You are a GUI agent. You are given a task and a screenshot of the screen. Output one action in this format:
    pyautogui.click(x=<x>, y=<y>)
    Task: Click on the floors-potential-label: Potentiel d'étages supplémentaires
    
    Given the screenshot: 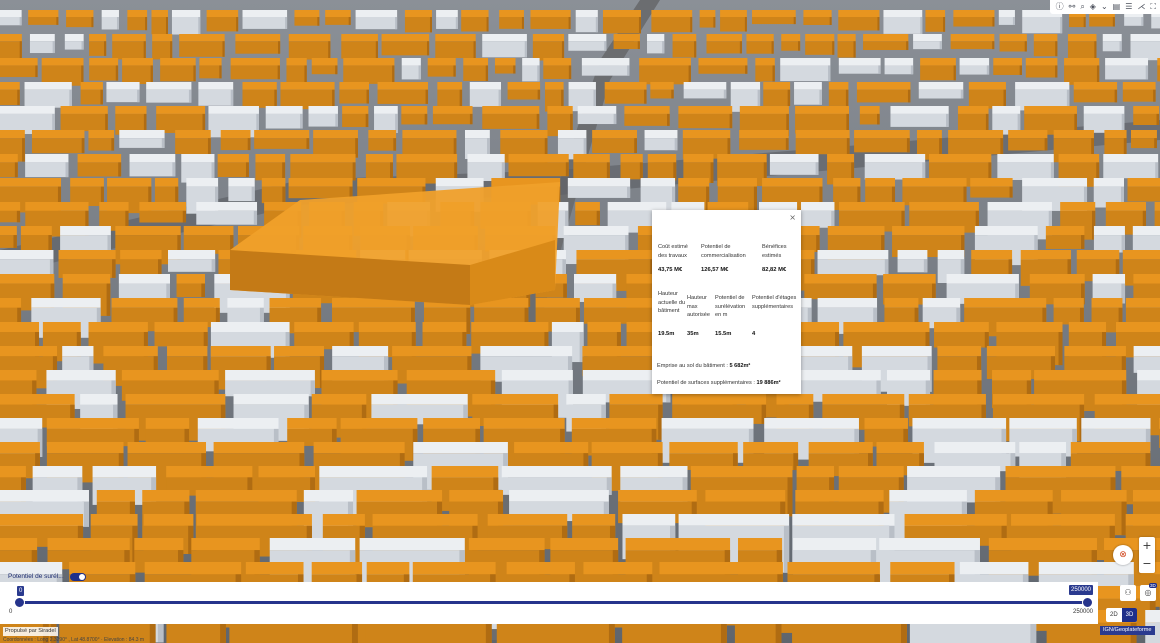 What is the action you would take?
    pyautogui.click(x=774, y=302)
    